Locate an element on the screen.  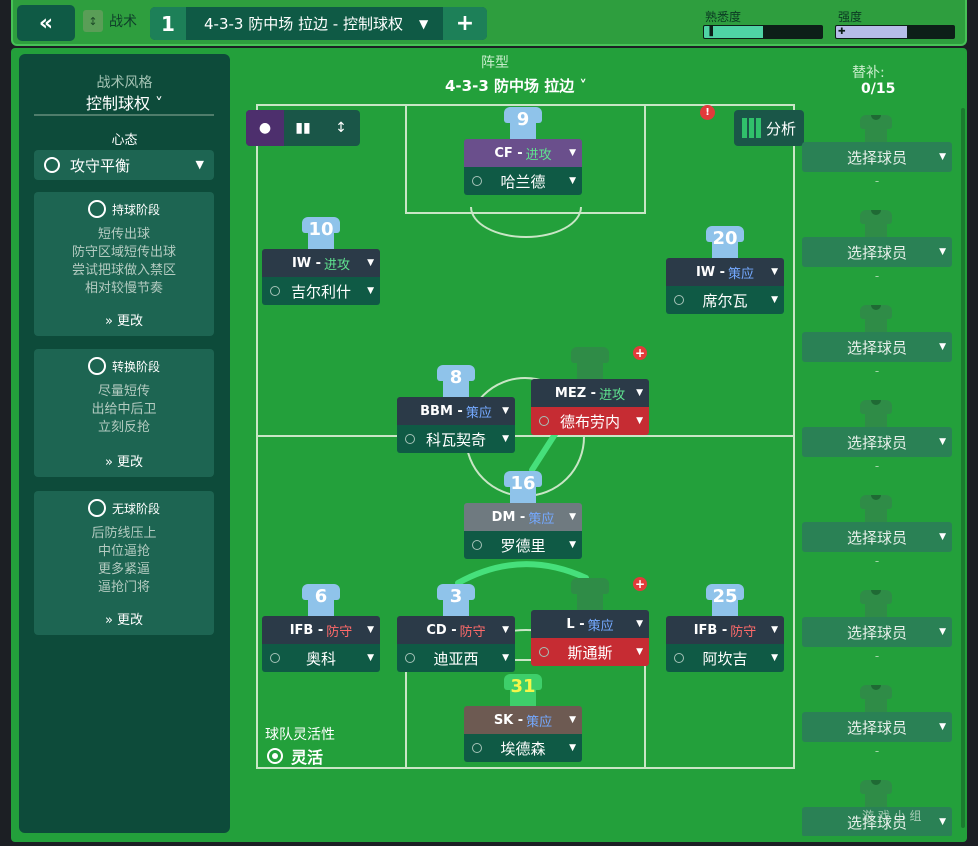
no-ball-icon is located at coordinates (96, 508).